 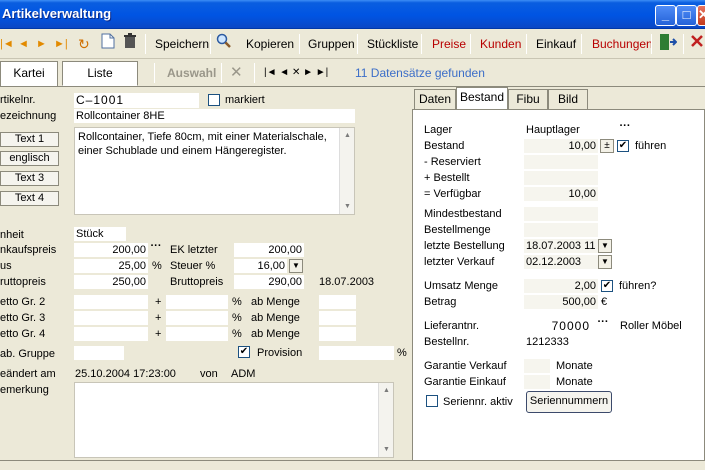 I want to click on exit-icon, so click(x=668, y=44).